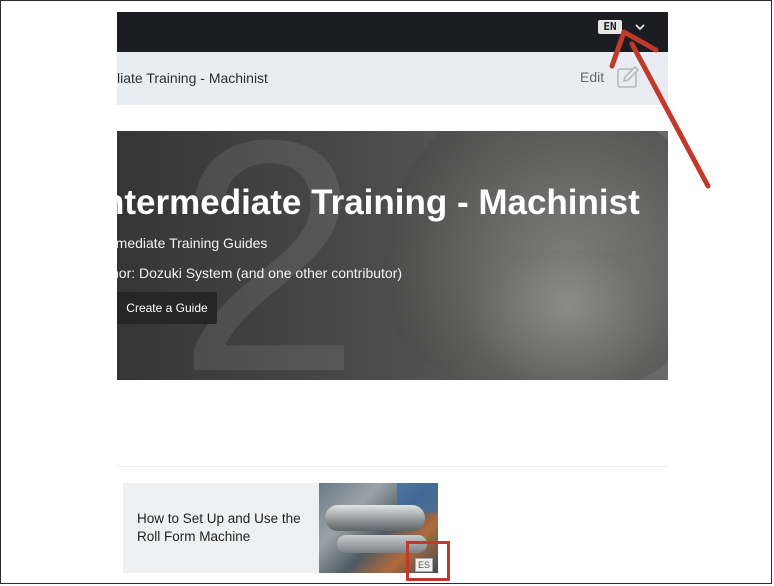 The image size is (774, 586). I want to click on breadcrumb-title: liate Training - Machinist, so click(192, 78).